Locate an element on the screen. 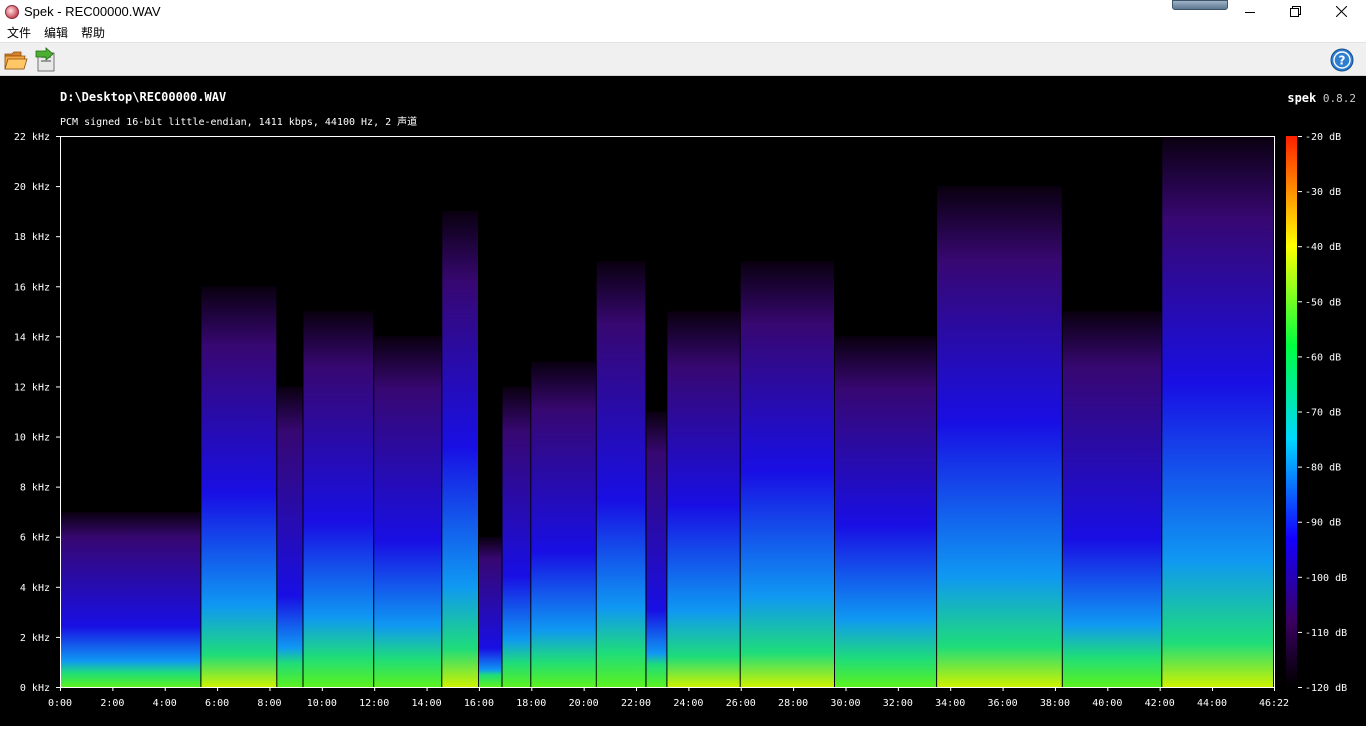 The height and width of the screenshot is (729, 1366). db-tick-label: -110 dB is located at coordinates (1326, 633).